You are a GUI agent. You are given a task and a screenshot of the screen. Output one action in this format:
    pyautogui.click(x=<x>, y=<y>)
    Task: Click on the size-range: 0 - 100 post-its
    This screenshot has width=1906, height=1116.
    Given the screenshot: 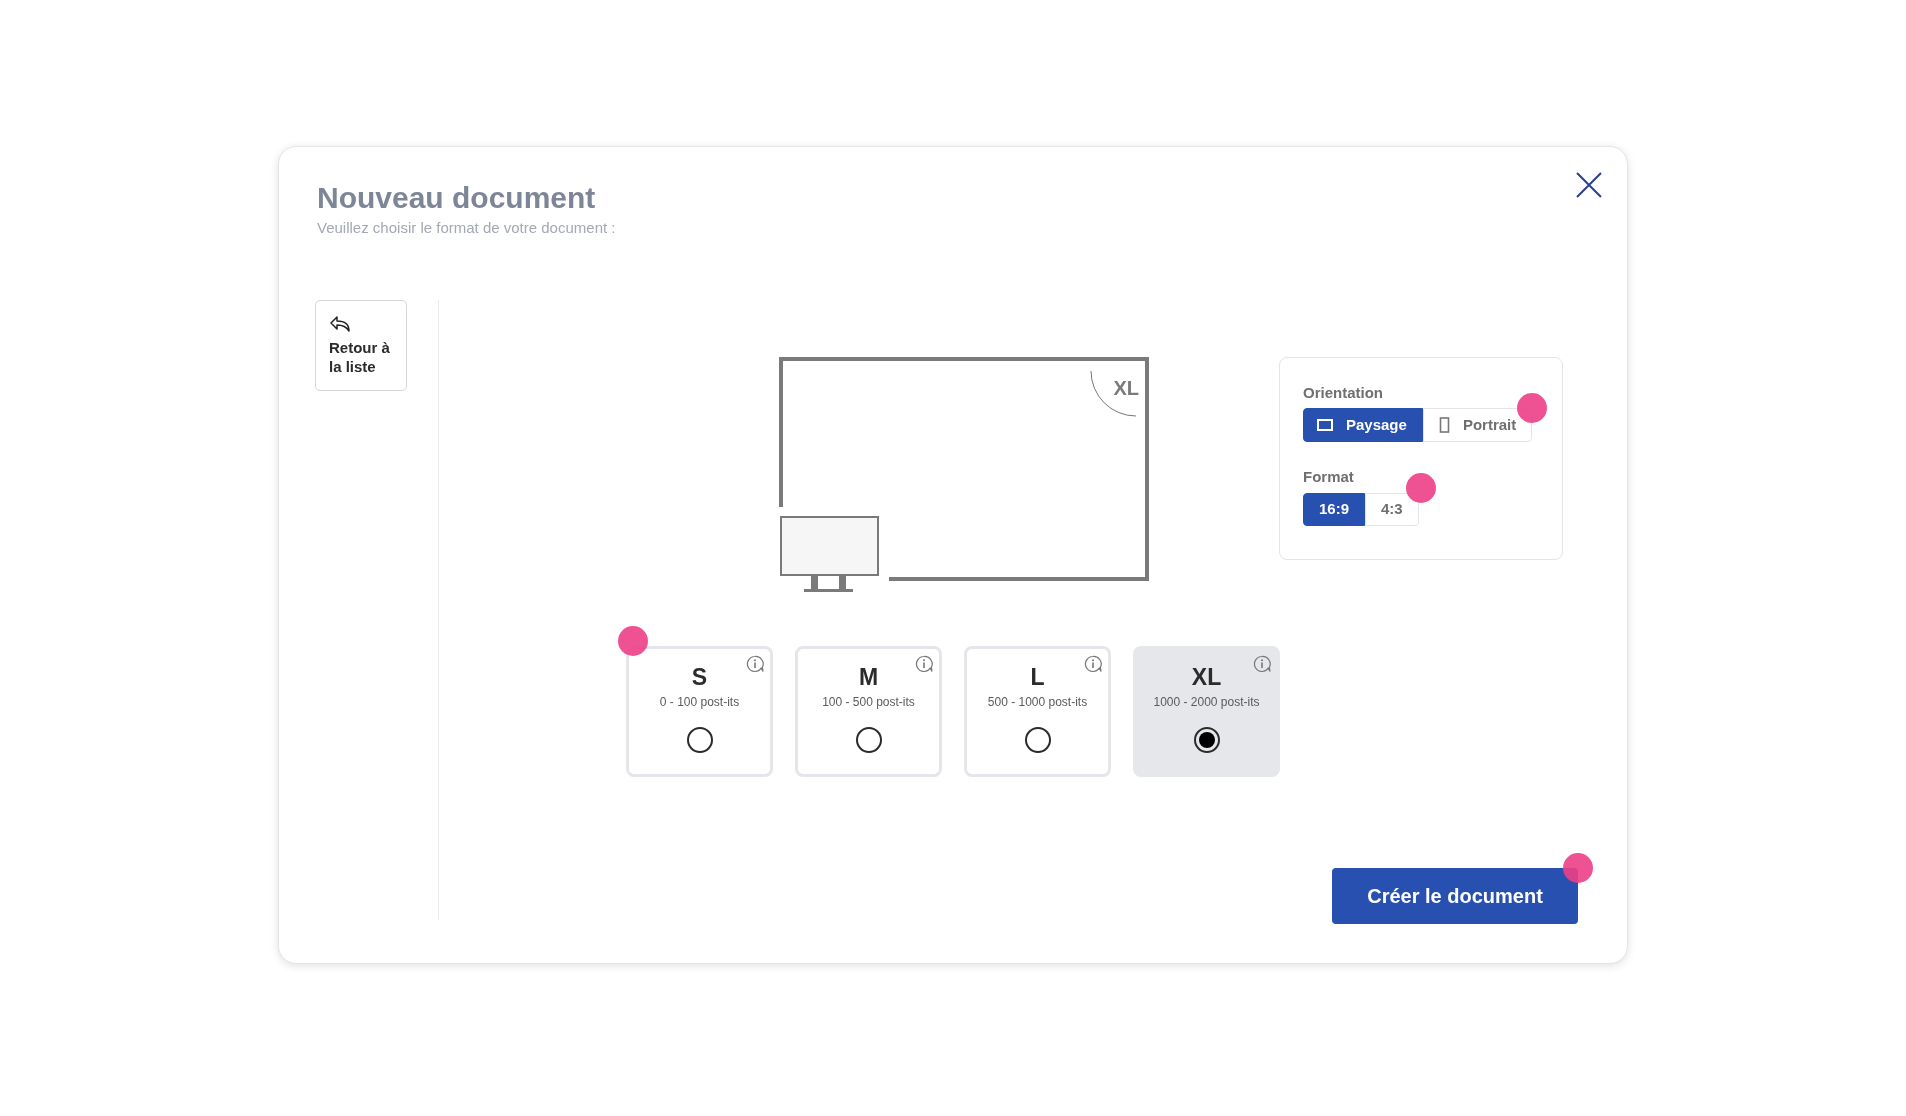 What is the action you would take?
    pyautogui.click(x=699, y=702)
    